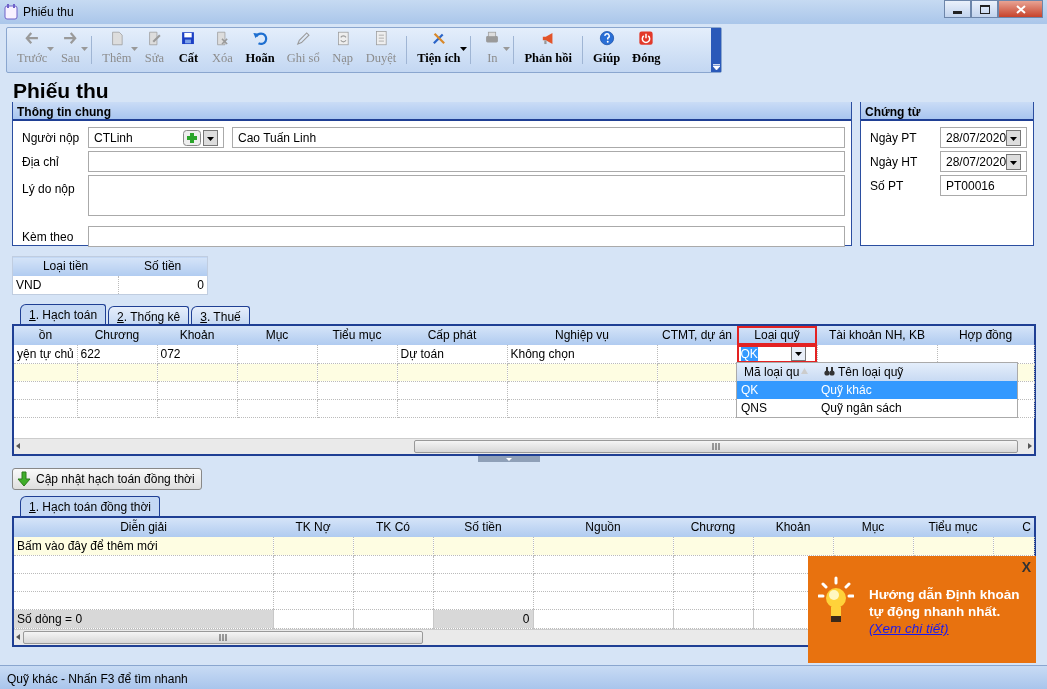 The width and height of the screenshot is (1047, 689). Describe the element at coordinates (716, 67) in the screenshot. I see `overflow-icon` at that location.